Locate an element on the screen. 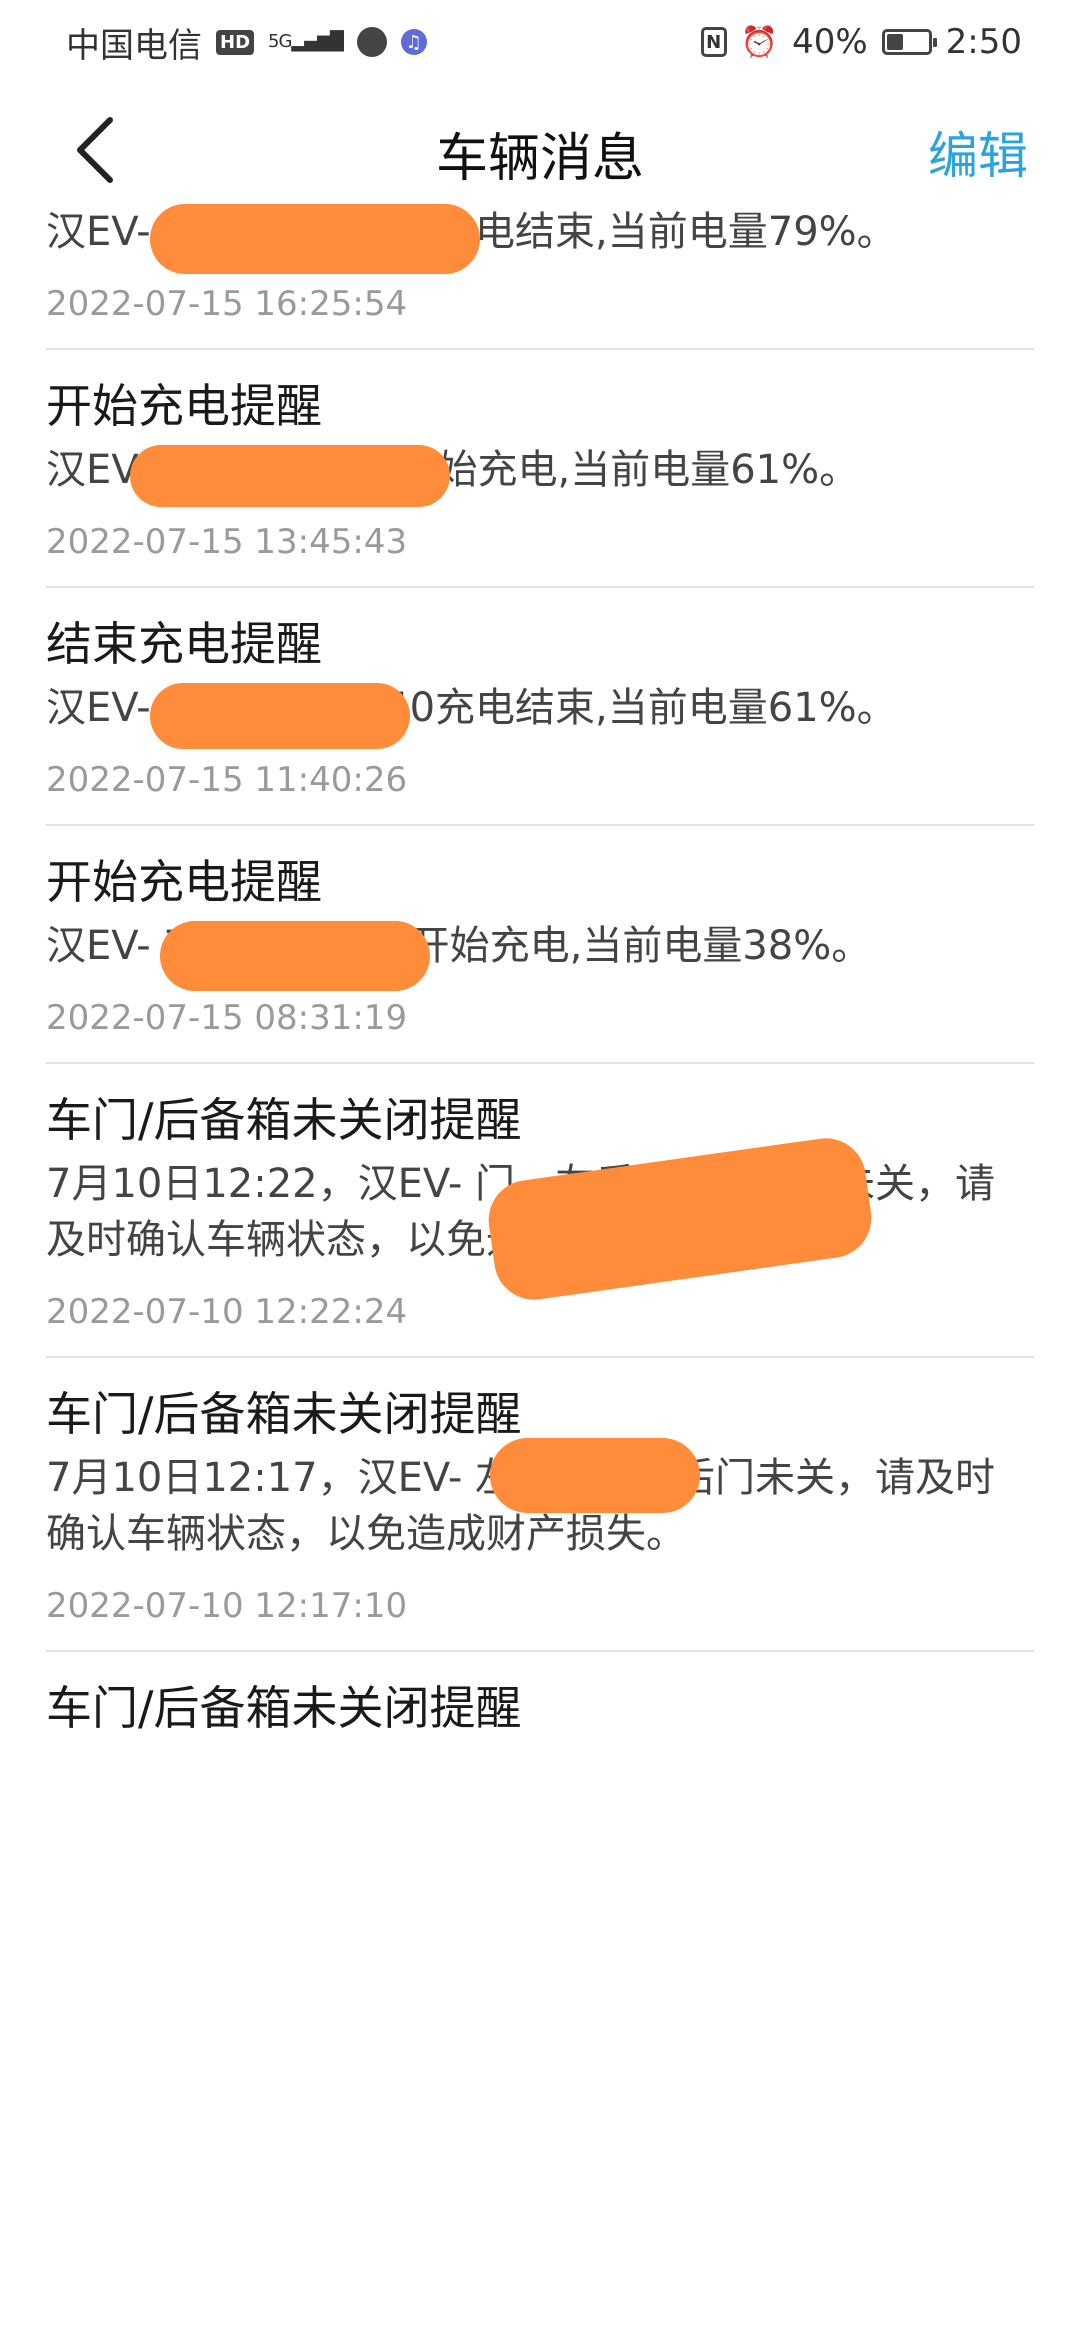  battery-icon is located at coordinates (909, 42).